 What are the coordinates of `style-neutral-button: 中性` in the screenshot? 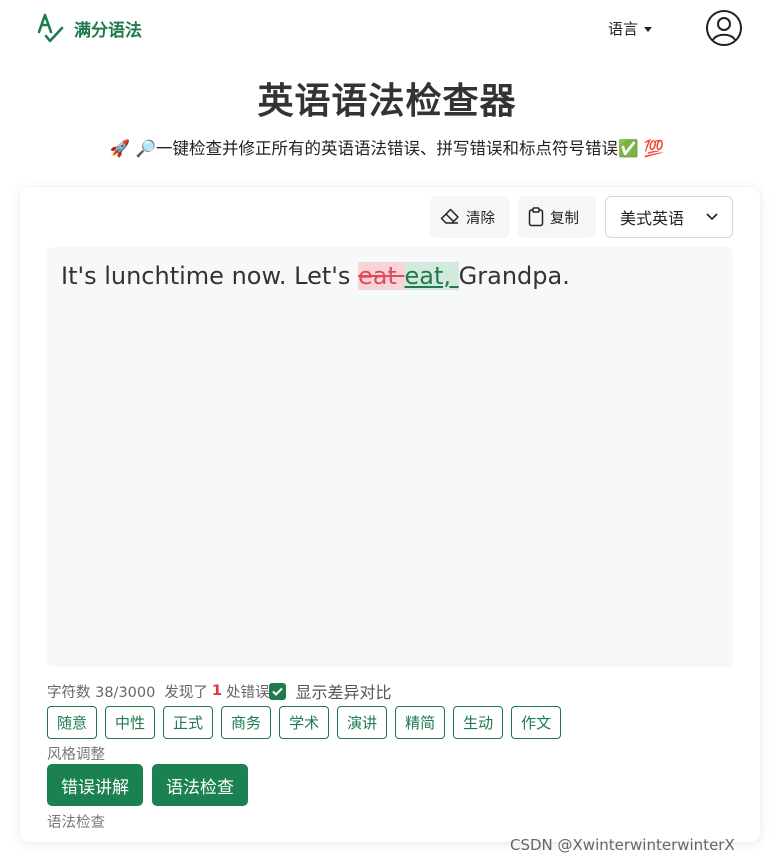 It's located at (130, 722).